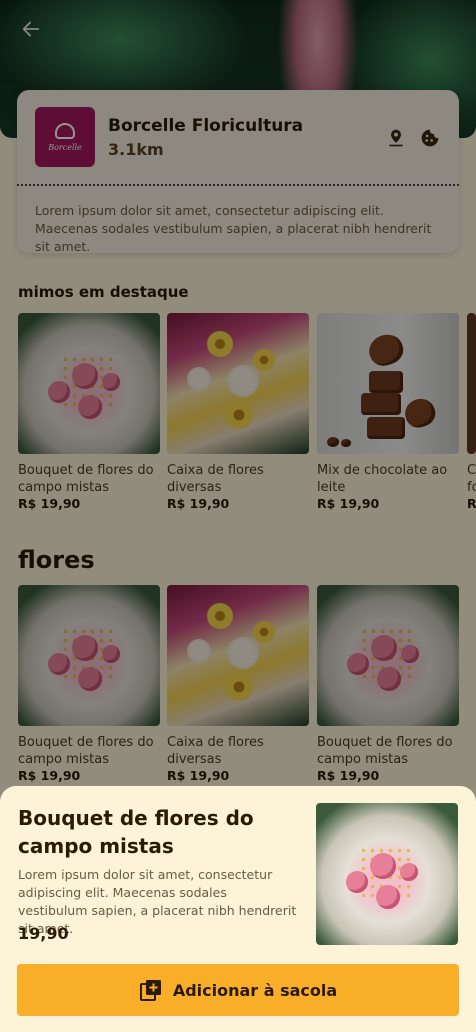  Describe the element at coordinates (387, 874) in the screenshot. I see `detail-image-bouquet` at that location.